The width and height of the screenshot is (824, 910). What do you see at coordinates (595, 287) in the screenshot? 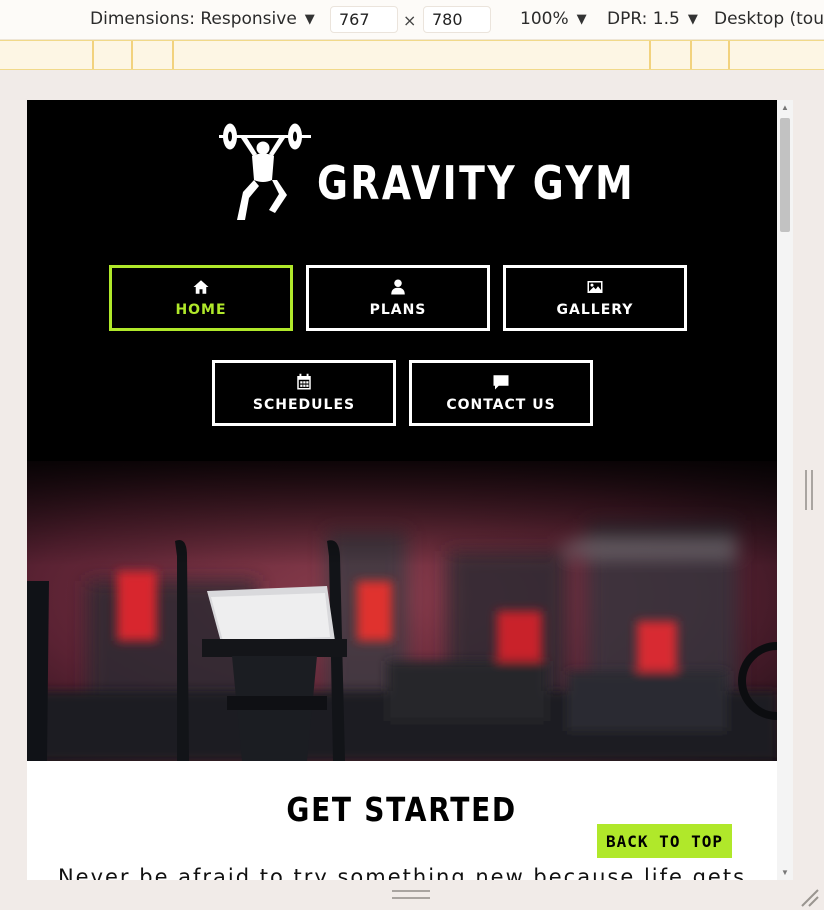
I see `image-icon` at bounding box center [595, 287].